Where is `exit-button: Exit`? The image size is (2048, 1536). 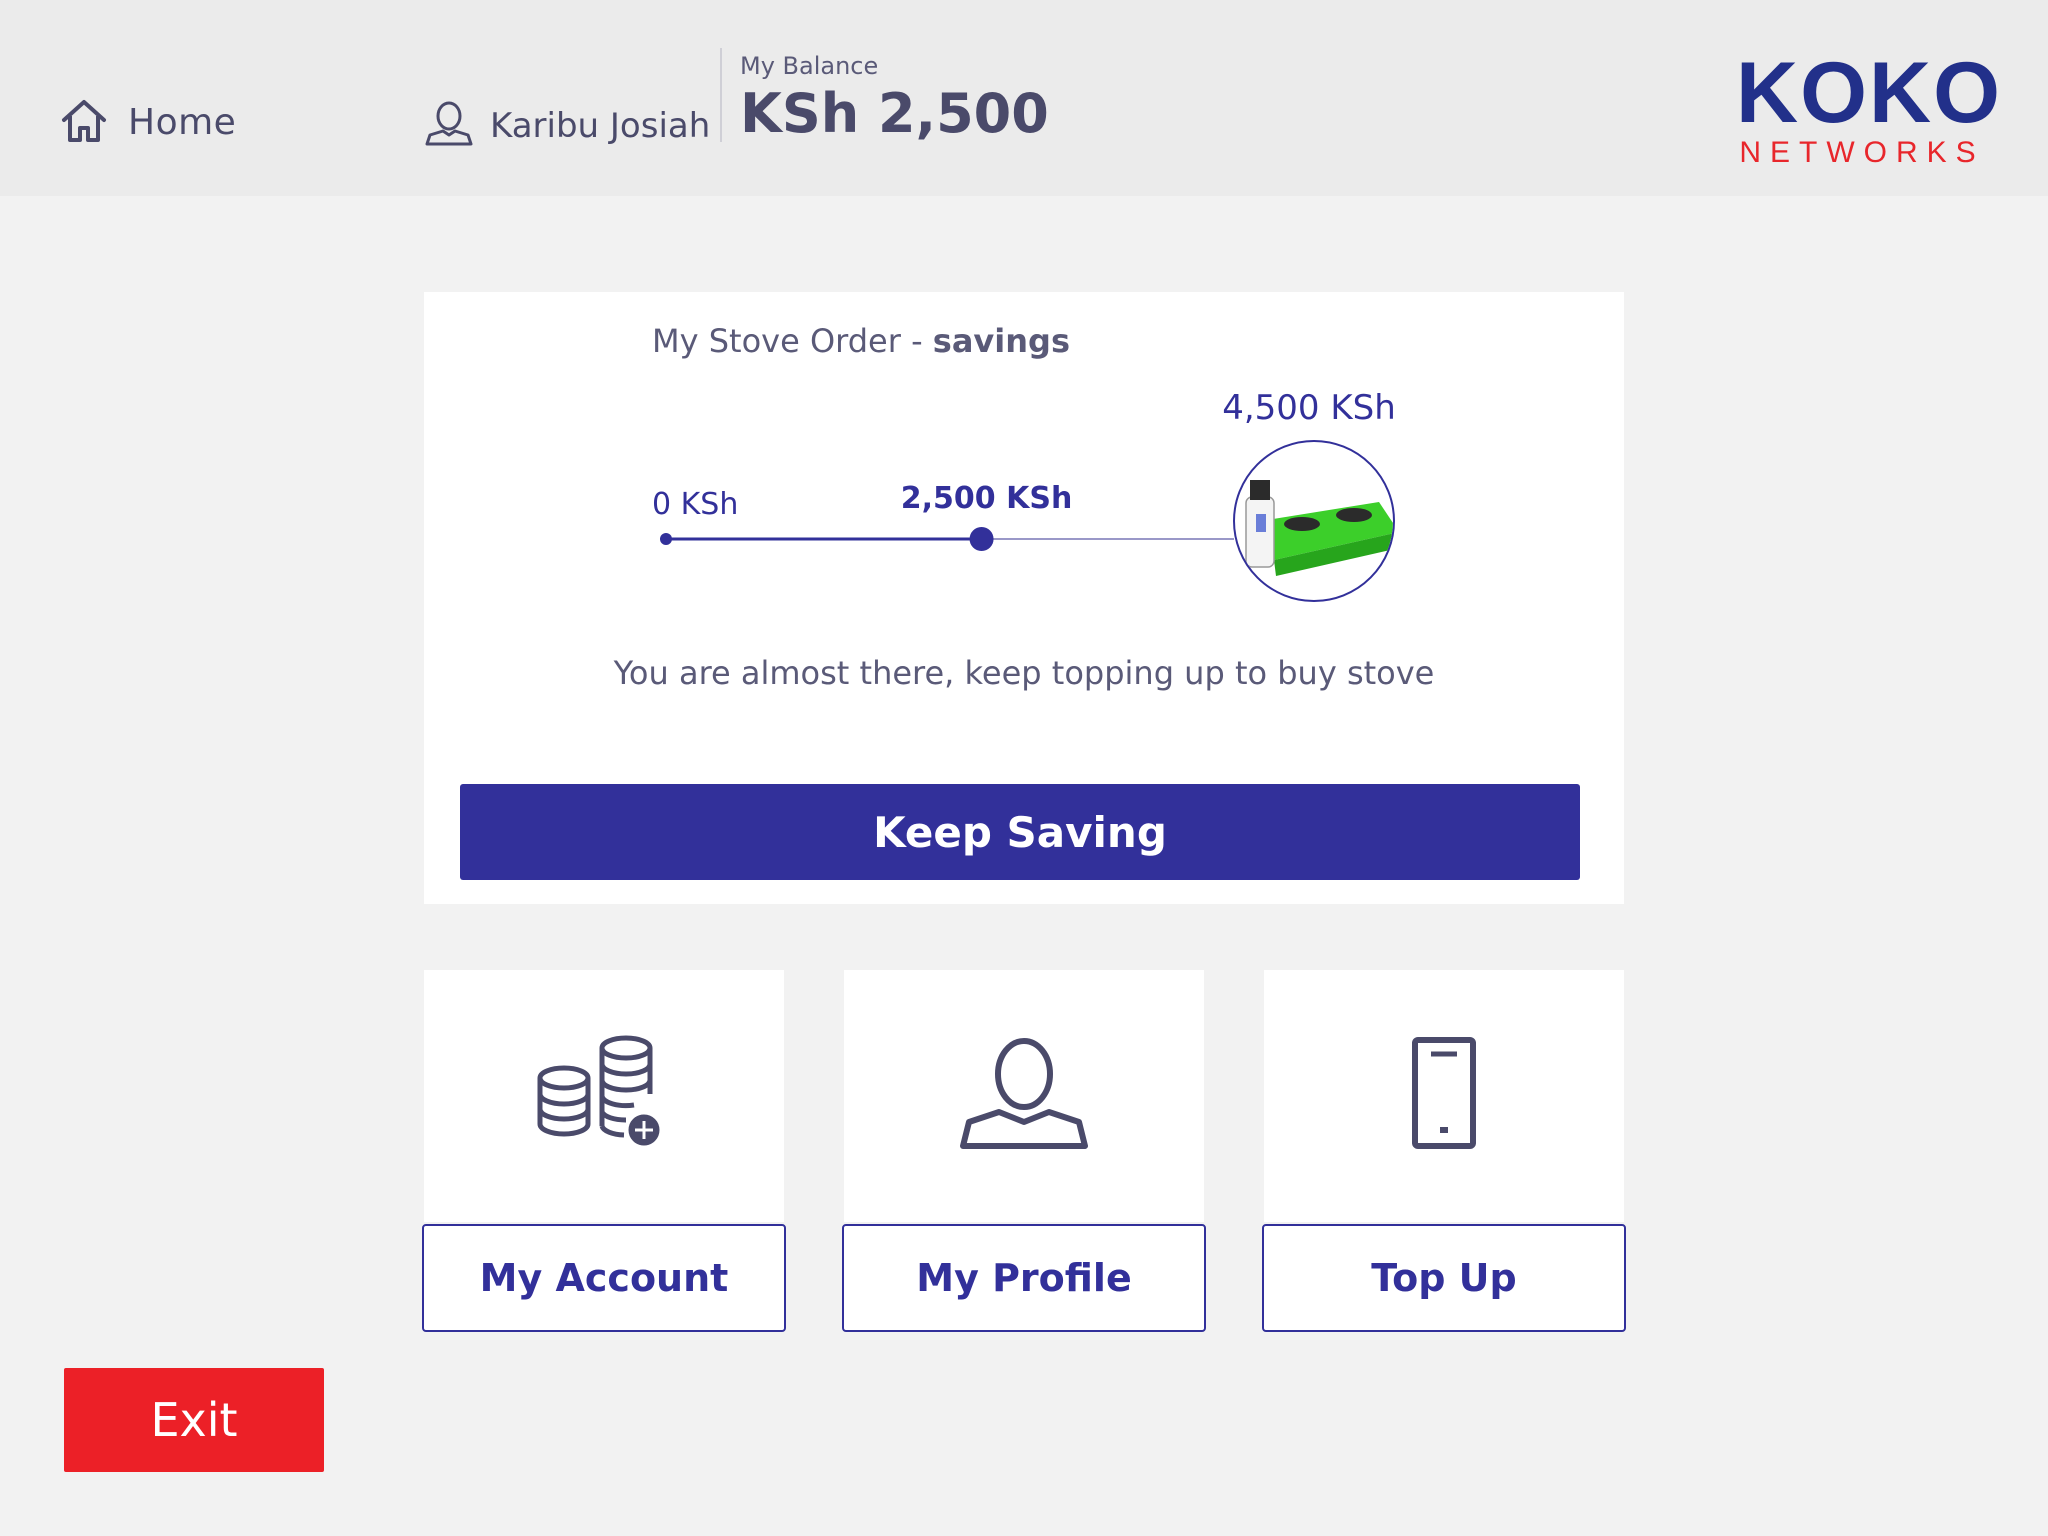
exit-button: Exit is located at coordinates (194, 1420).